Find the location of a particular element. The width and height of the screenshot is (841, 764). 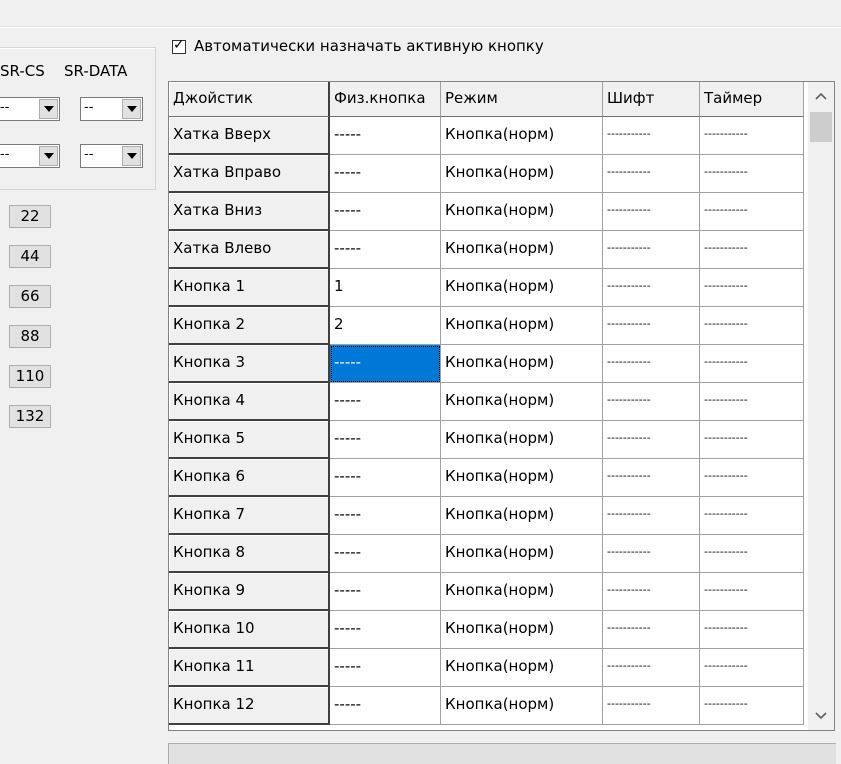

cell-phys-button: 2 is located at coordinates (385, 326).